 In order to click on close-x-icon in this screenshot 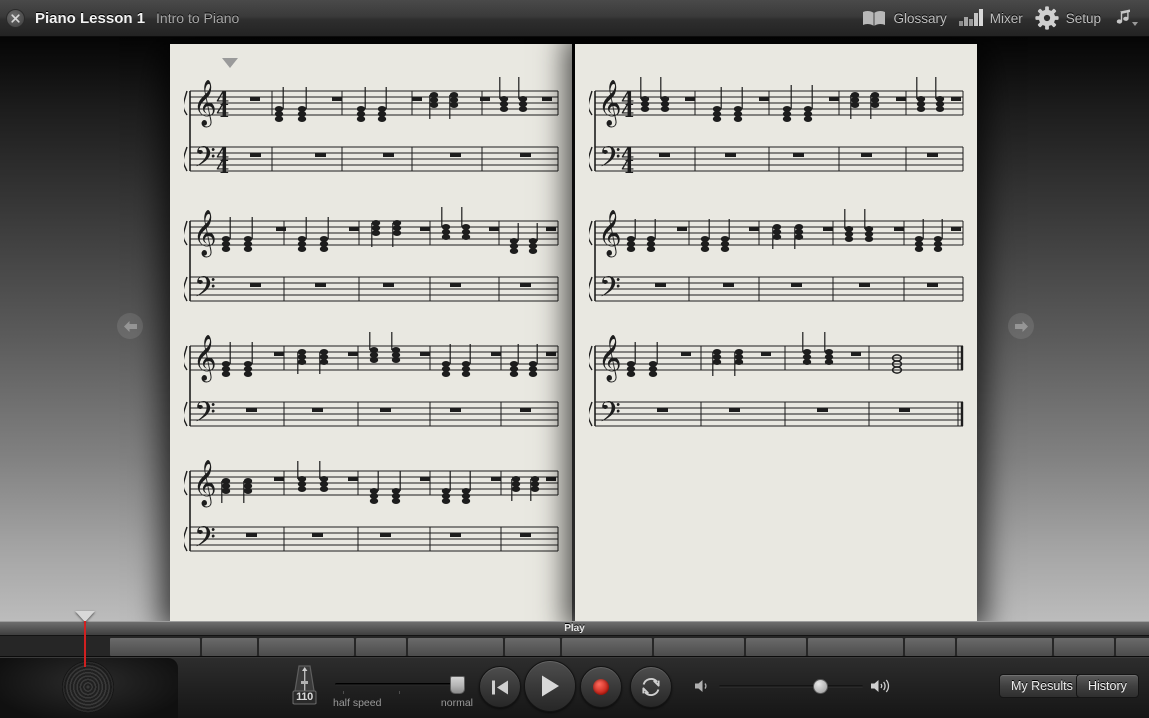, I will do `click(15, 18)`.